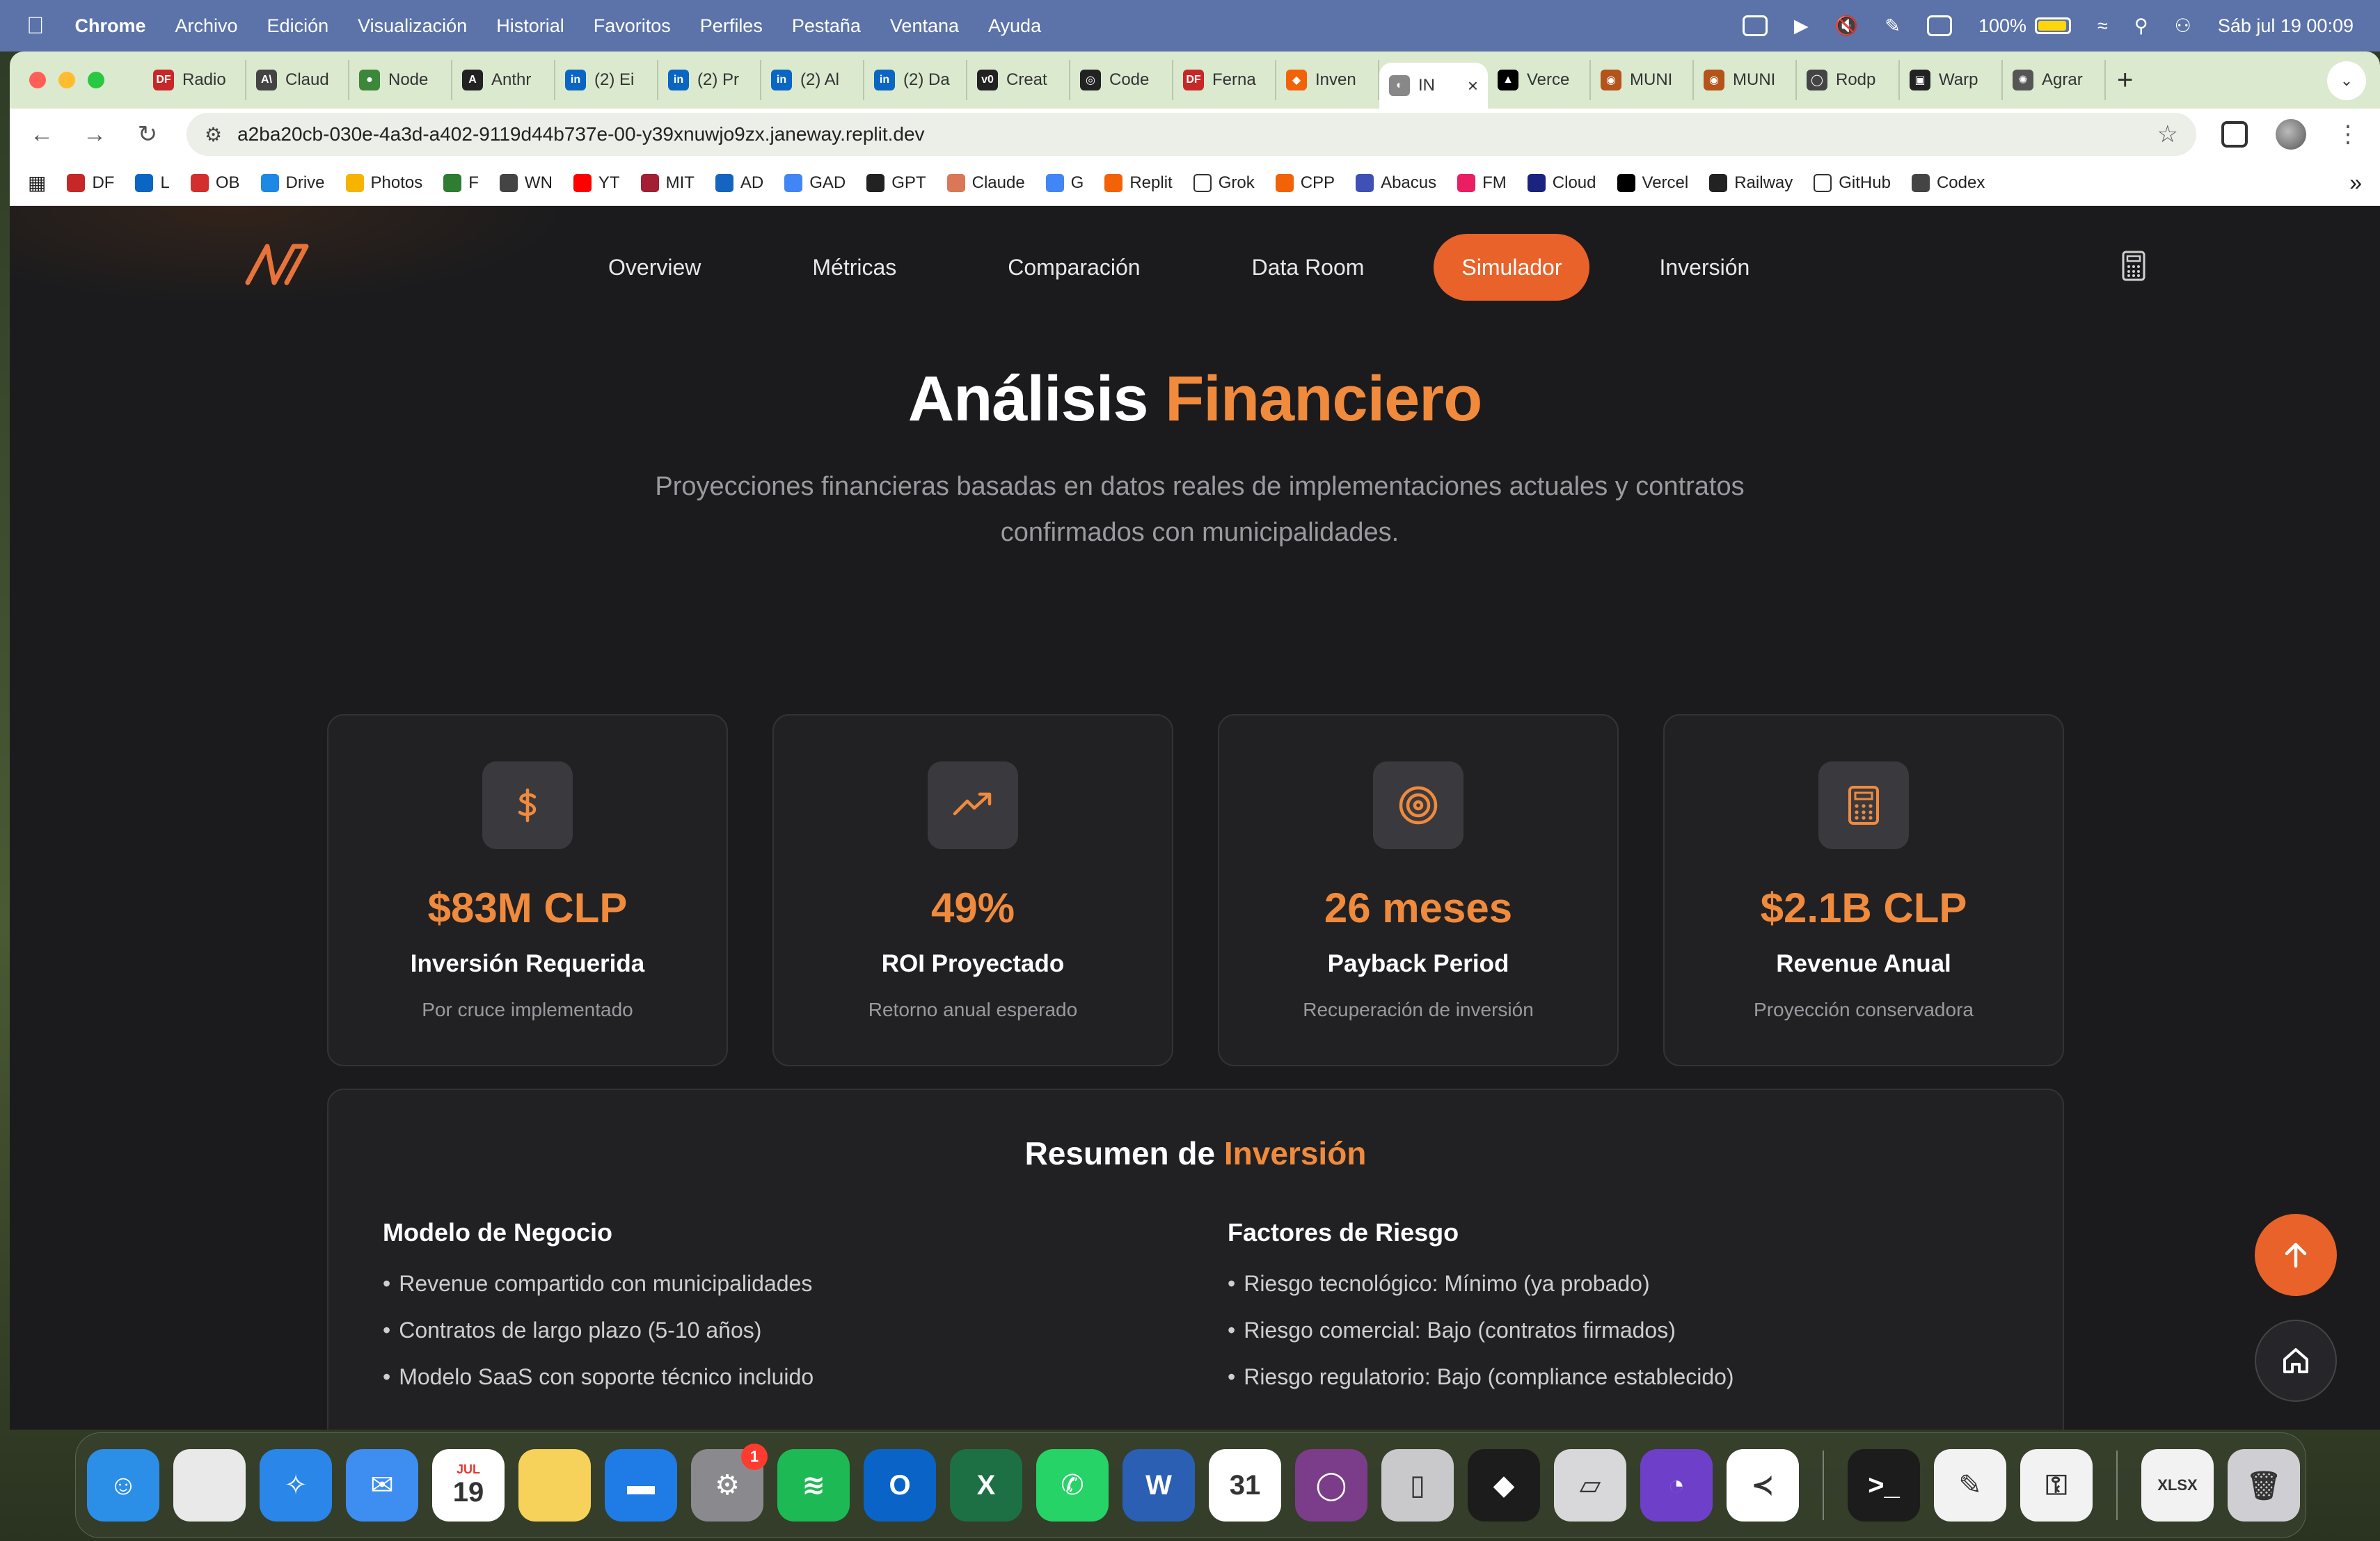  Describe the element at coordinates (1755, 25) in the screenshot. I see `drive-status-icon` at that location.